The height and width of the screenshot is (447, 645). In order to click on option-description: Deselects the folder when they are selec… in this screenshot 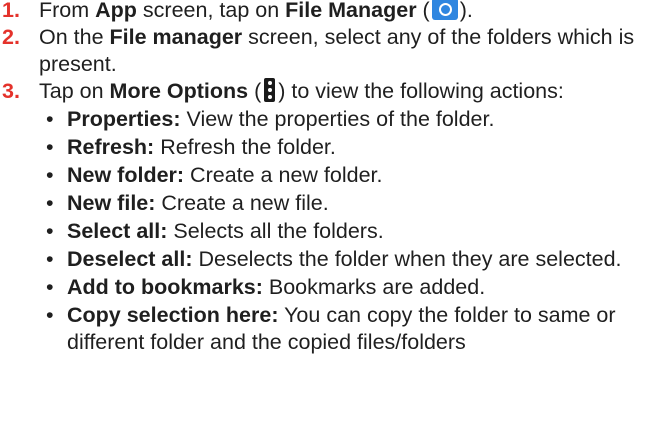, I will do `click(407, 259)`.